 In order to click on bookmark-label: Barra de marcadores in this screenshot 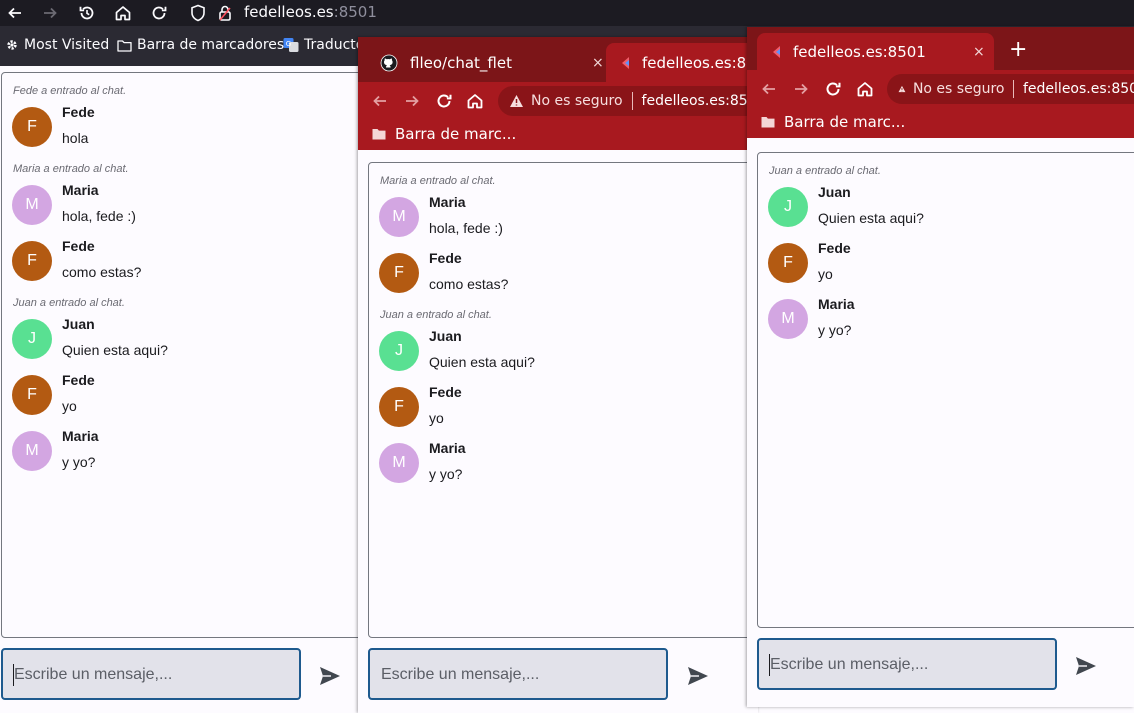, I will do `click(211, 45)`.